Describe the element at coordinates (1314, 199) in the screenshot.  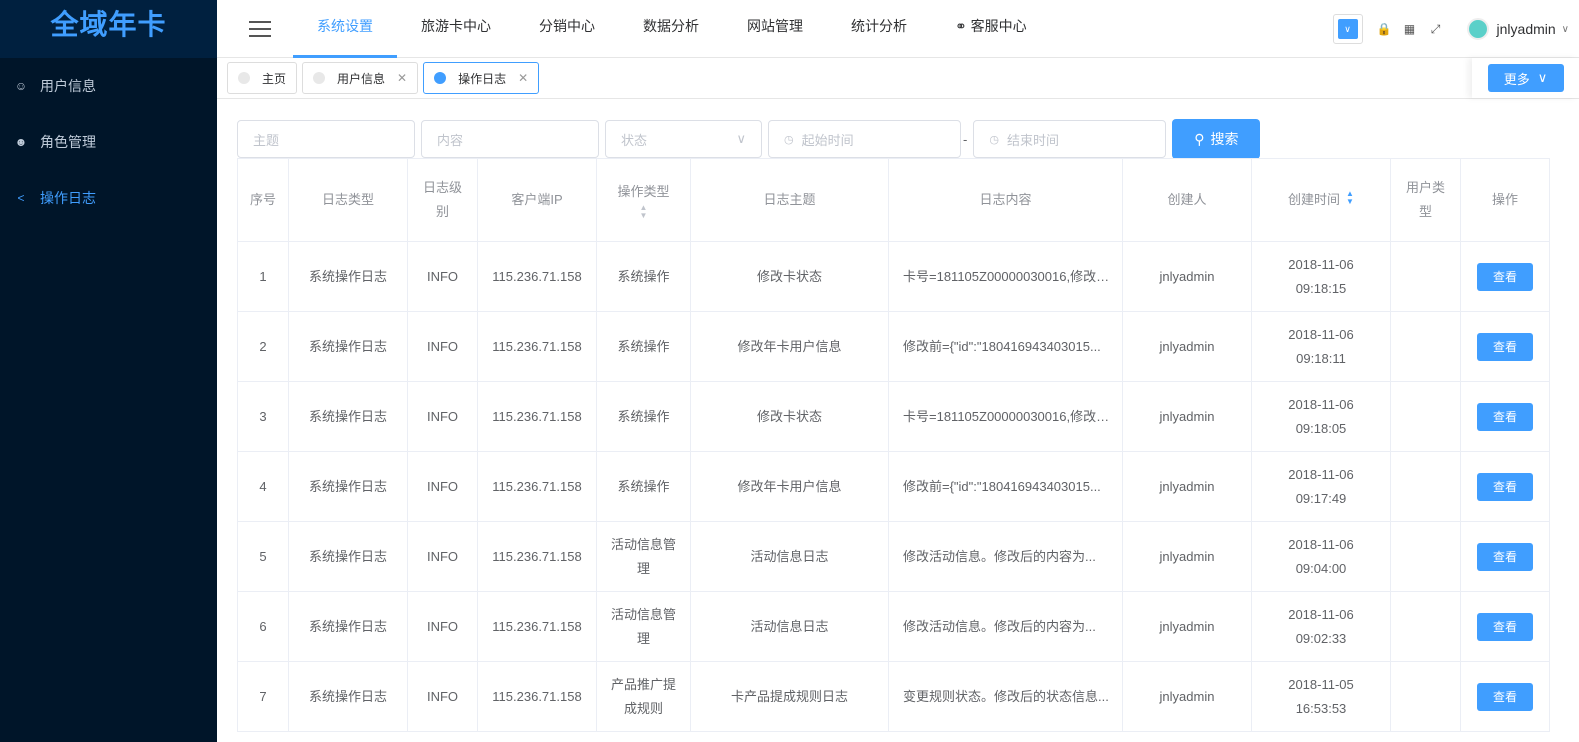
I see `header-label: 创建时间` at that location.